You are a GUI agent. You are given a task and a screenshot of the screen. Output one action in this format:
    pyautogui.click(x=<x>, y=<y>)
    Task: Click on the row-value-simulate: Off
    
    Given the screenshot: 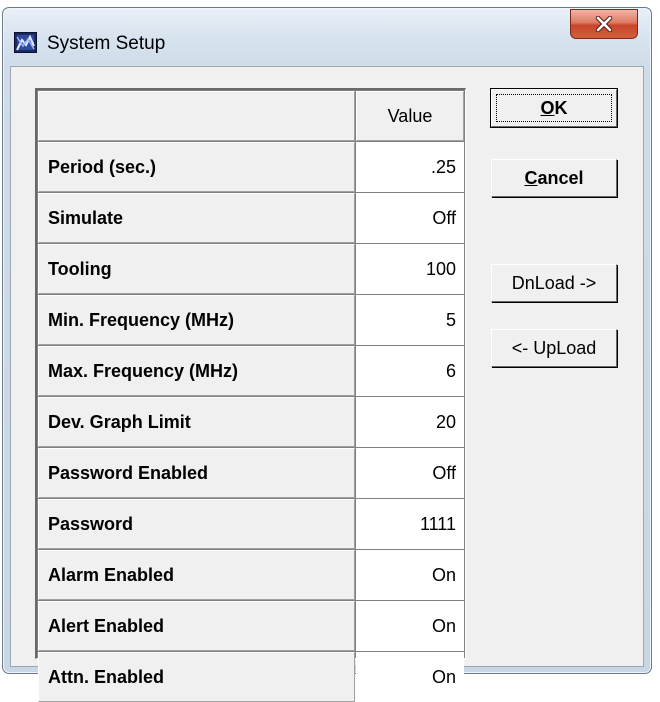 What is the action you would take?
    pyautogui.click(x=410, y=218)
    